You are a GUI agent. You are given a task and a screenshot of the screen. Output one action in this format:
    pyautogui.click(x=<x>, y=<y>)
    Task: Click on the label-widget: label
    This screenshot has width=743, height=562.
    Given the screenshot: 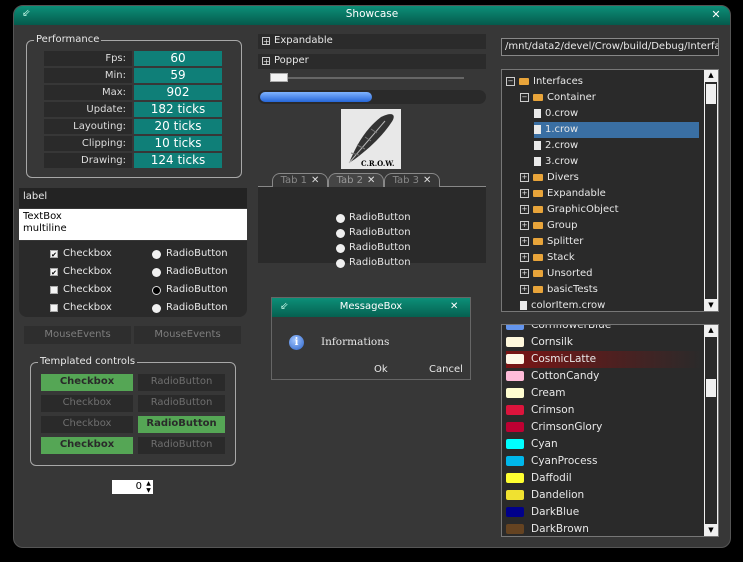 What is the action you would take?
    pyautogui.click(x=133, y=198)
    